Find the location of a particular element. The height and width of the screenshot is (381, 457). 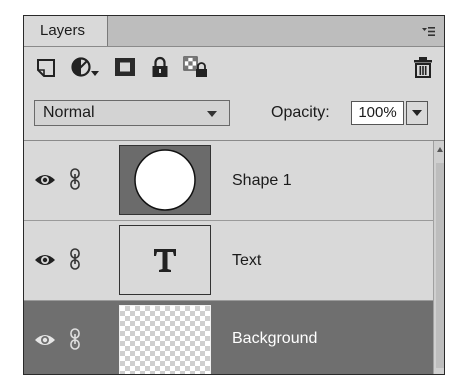

opacity-input: 100% is located at coordinates (377, 113).